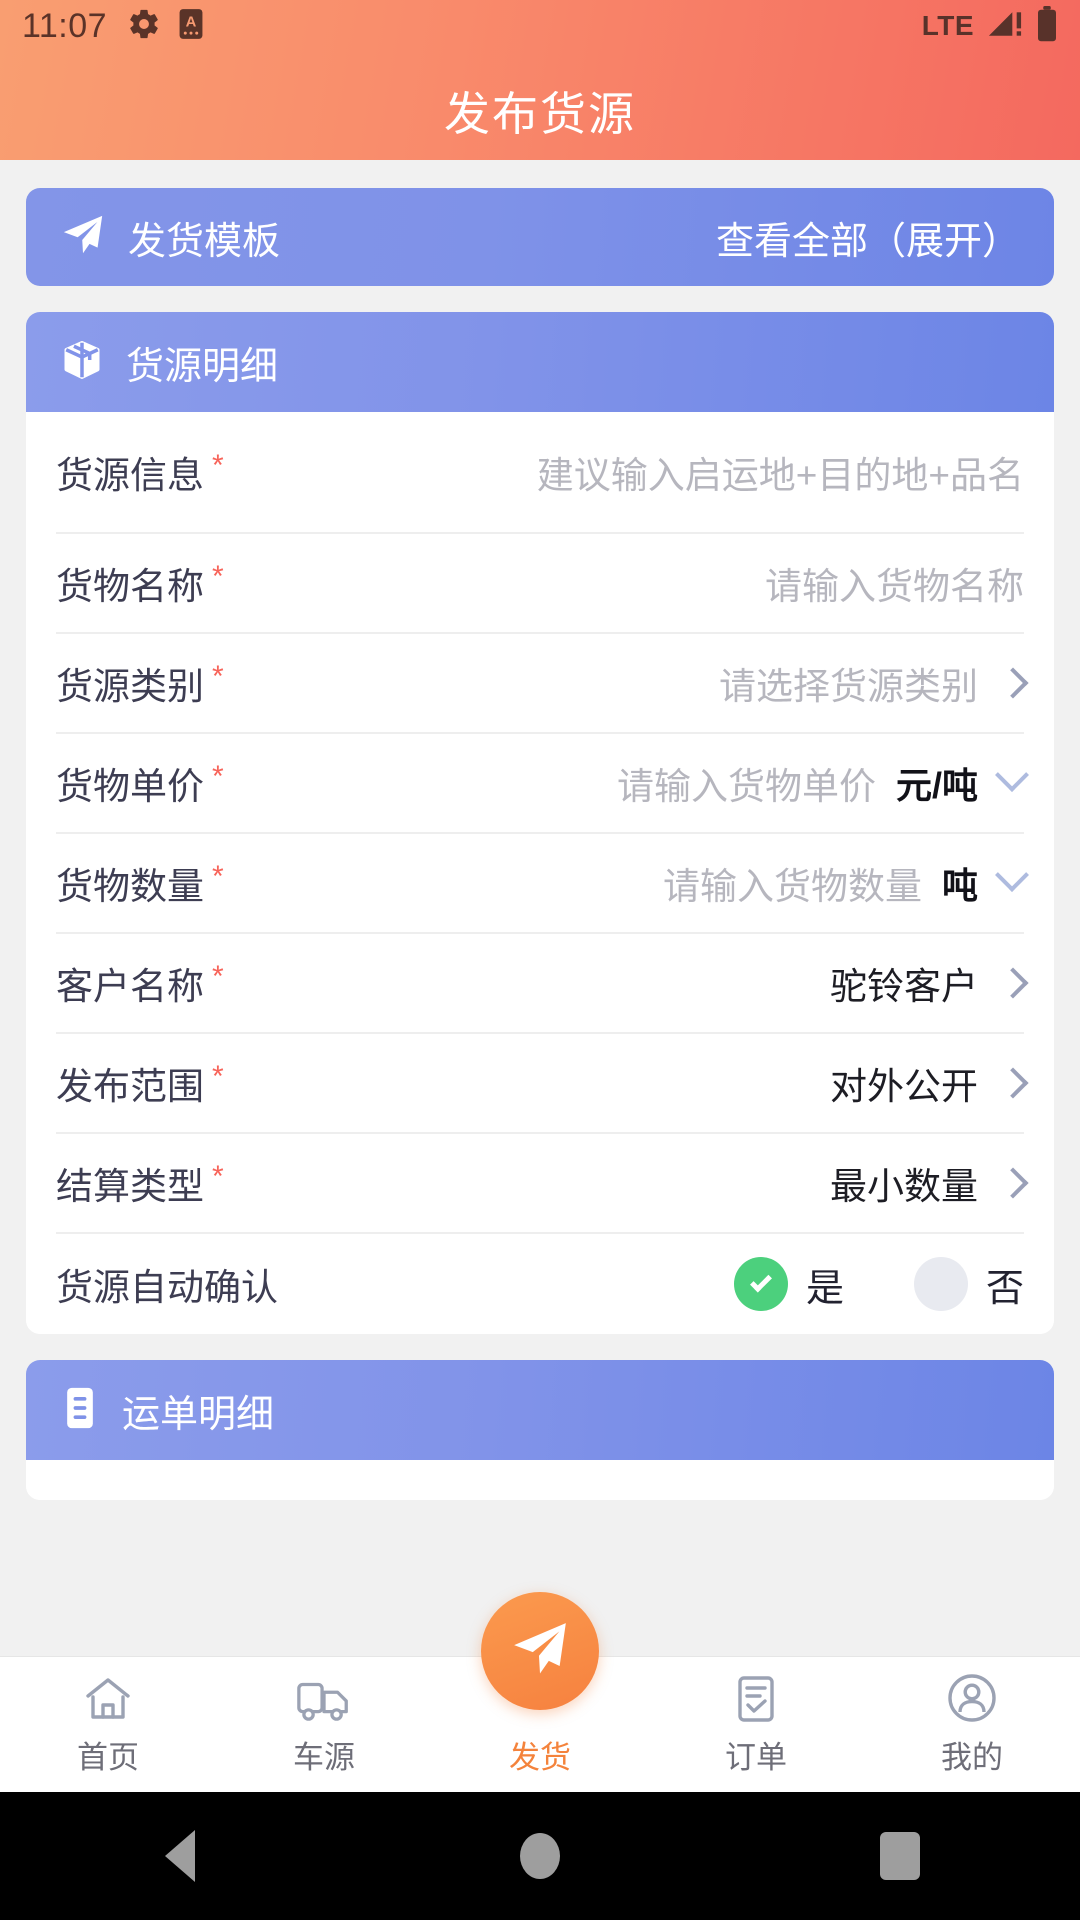 The image size is (1080, 1920). I want to click on template-bar-label: 发货模板, so click(204, 241).